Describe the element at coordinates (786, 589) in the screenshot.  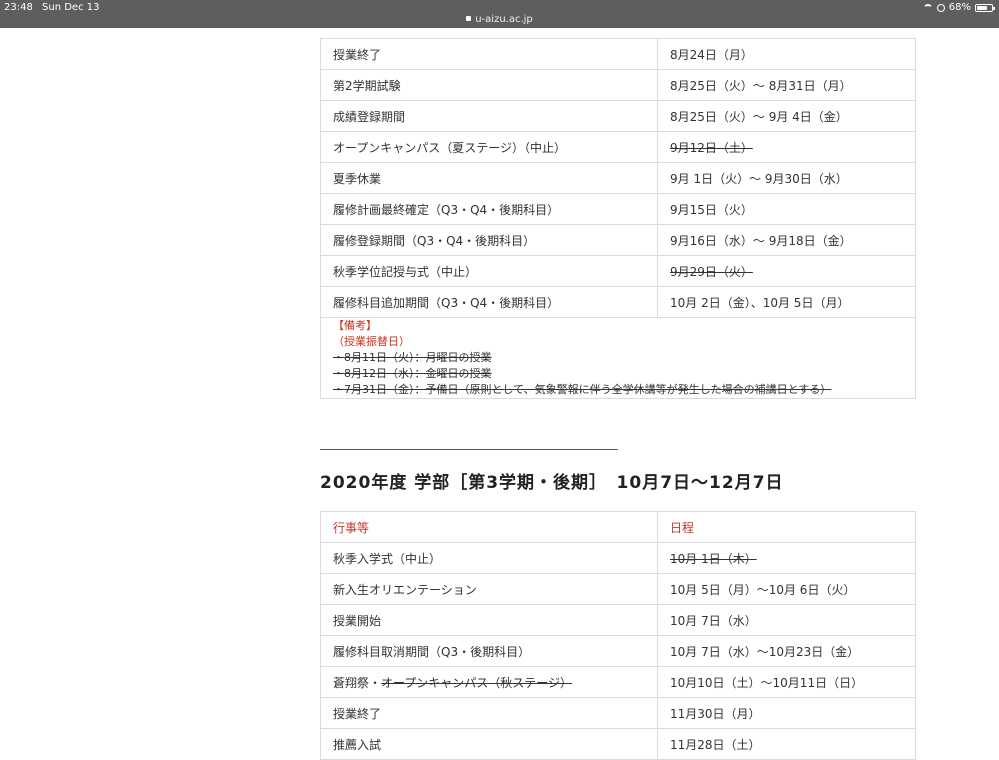
I see `date-cell: 10月 5日（月）～10月 6日（火）` at that location.